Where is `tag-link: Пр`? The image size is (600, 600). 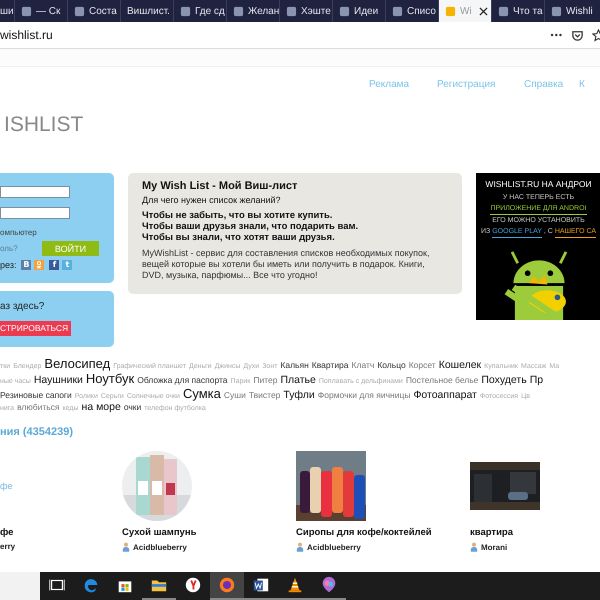 tag-link: Пр is located at coordinates (537, 380).